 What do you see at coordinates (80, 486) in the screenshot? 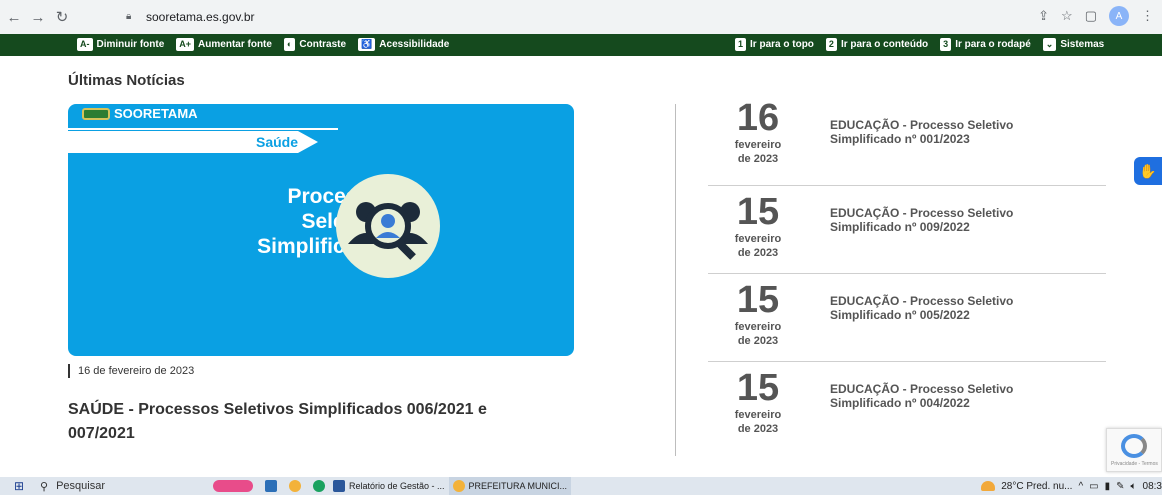
I see `search-placeholder: Pesquisar` at bounding box center [80, 486].